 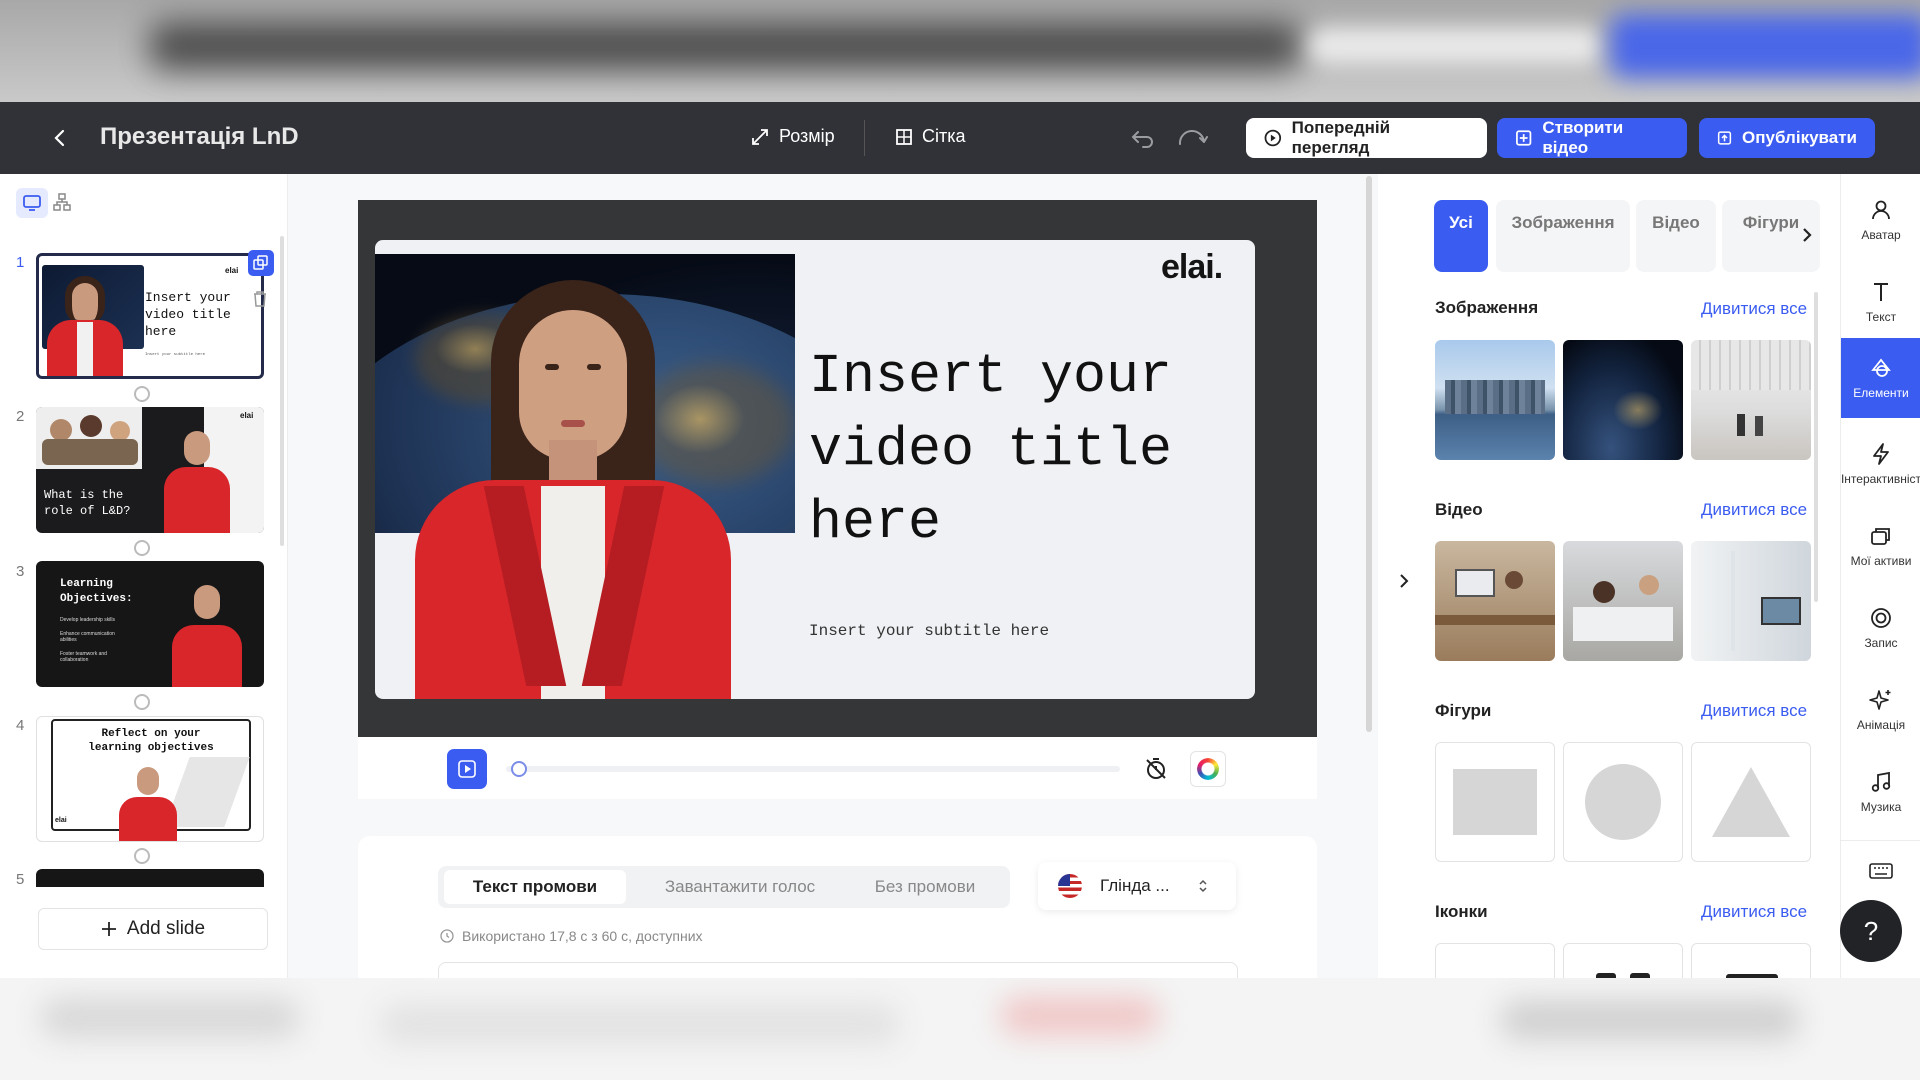 What do you see at coordinates (1754, 309) in the screenshot?
I see `images-see-all-link: Дивитися все` at bounding box center [1754, 309].